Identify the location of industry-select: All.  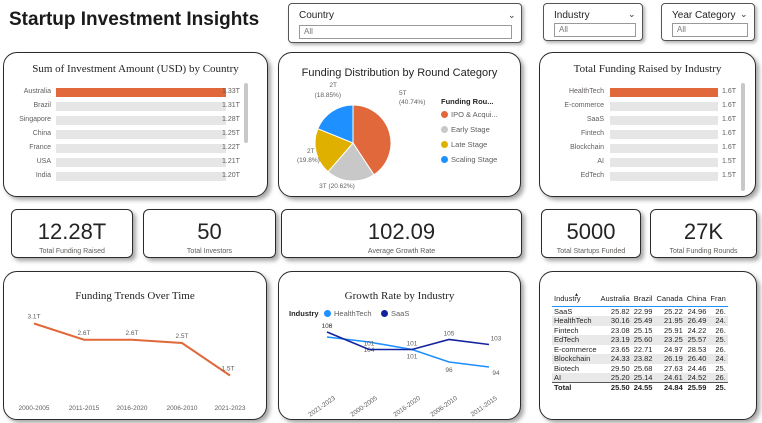
(595, 30).